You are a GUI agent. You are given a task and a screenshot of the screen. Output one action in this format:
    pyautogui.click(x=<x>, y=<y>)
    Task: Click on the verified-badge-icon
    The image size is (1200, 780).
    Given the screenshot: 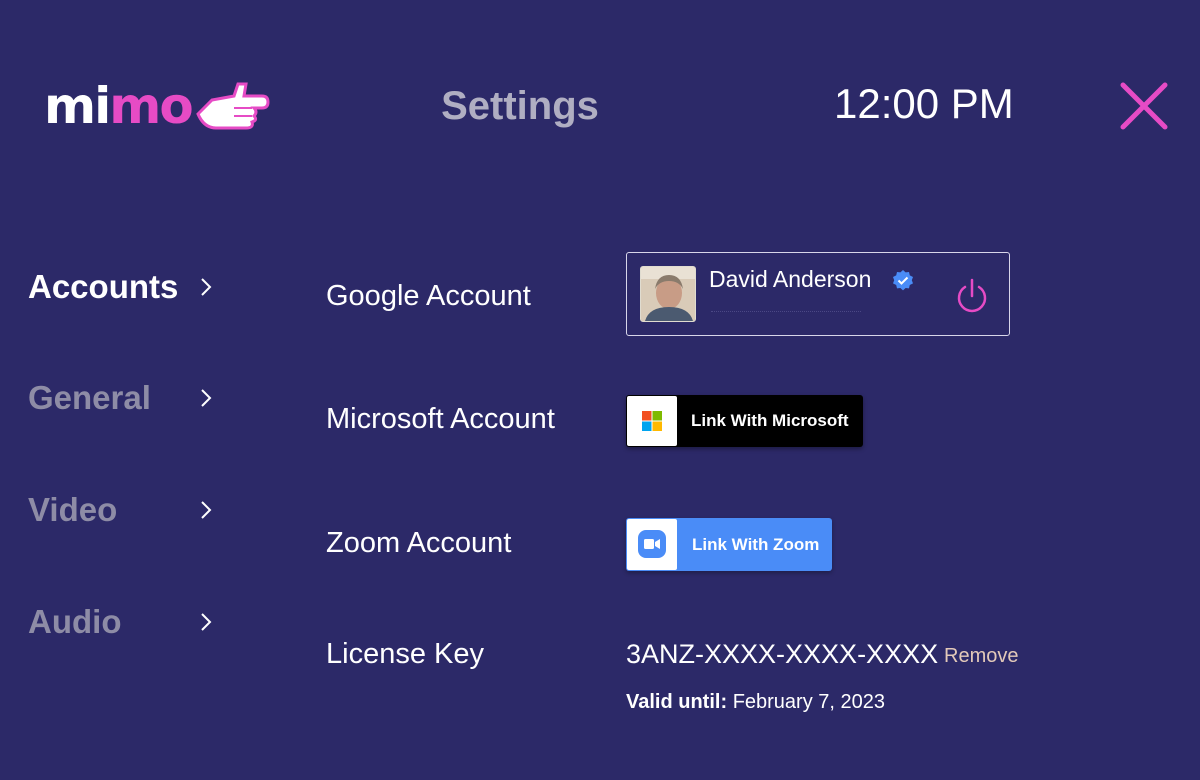 What is the action you would take?
    pyautogui.click(x=903, y=280)
    